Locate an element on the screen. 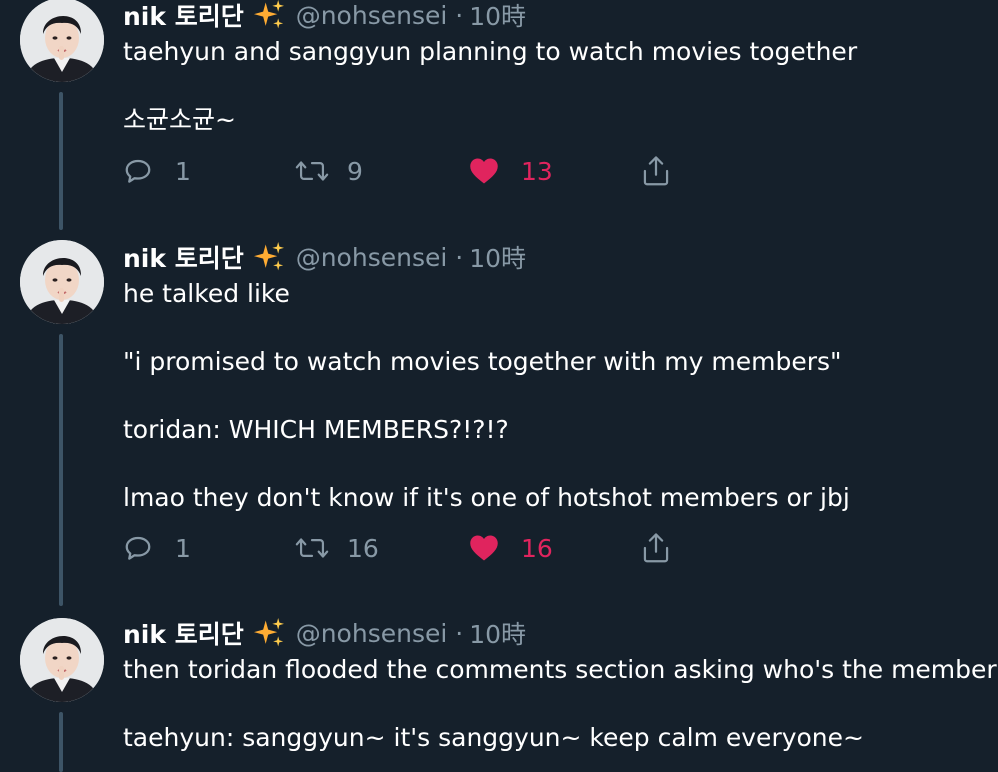 This screenshot has width=998, height=772. tweet-paragraph: 소균소균~ is located at coordinates (179, 119).